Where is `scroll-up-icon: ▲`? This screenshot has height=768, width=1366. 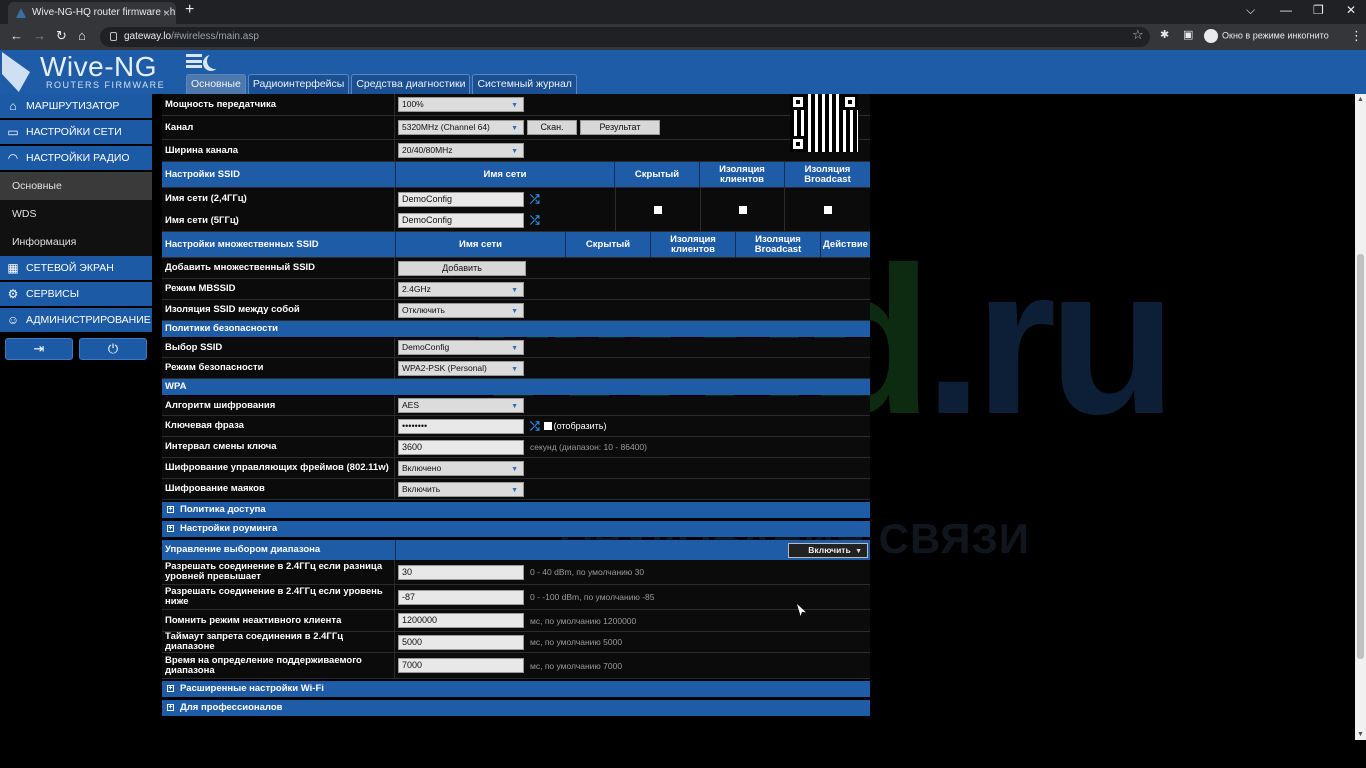
scroll-up-icon: ▲ is located at coordinates (1360, 99).